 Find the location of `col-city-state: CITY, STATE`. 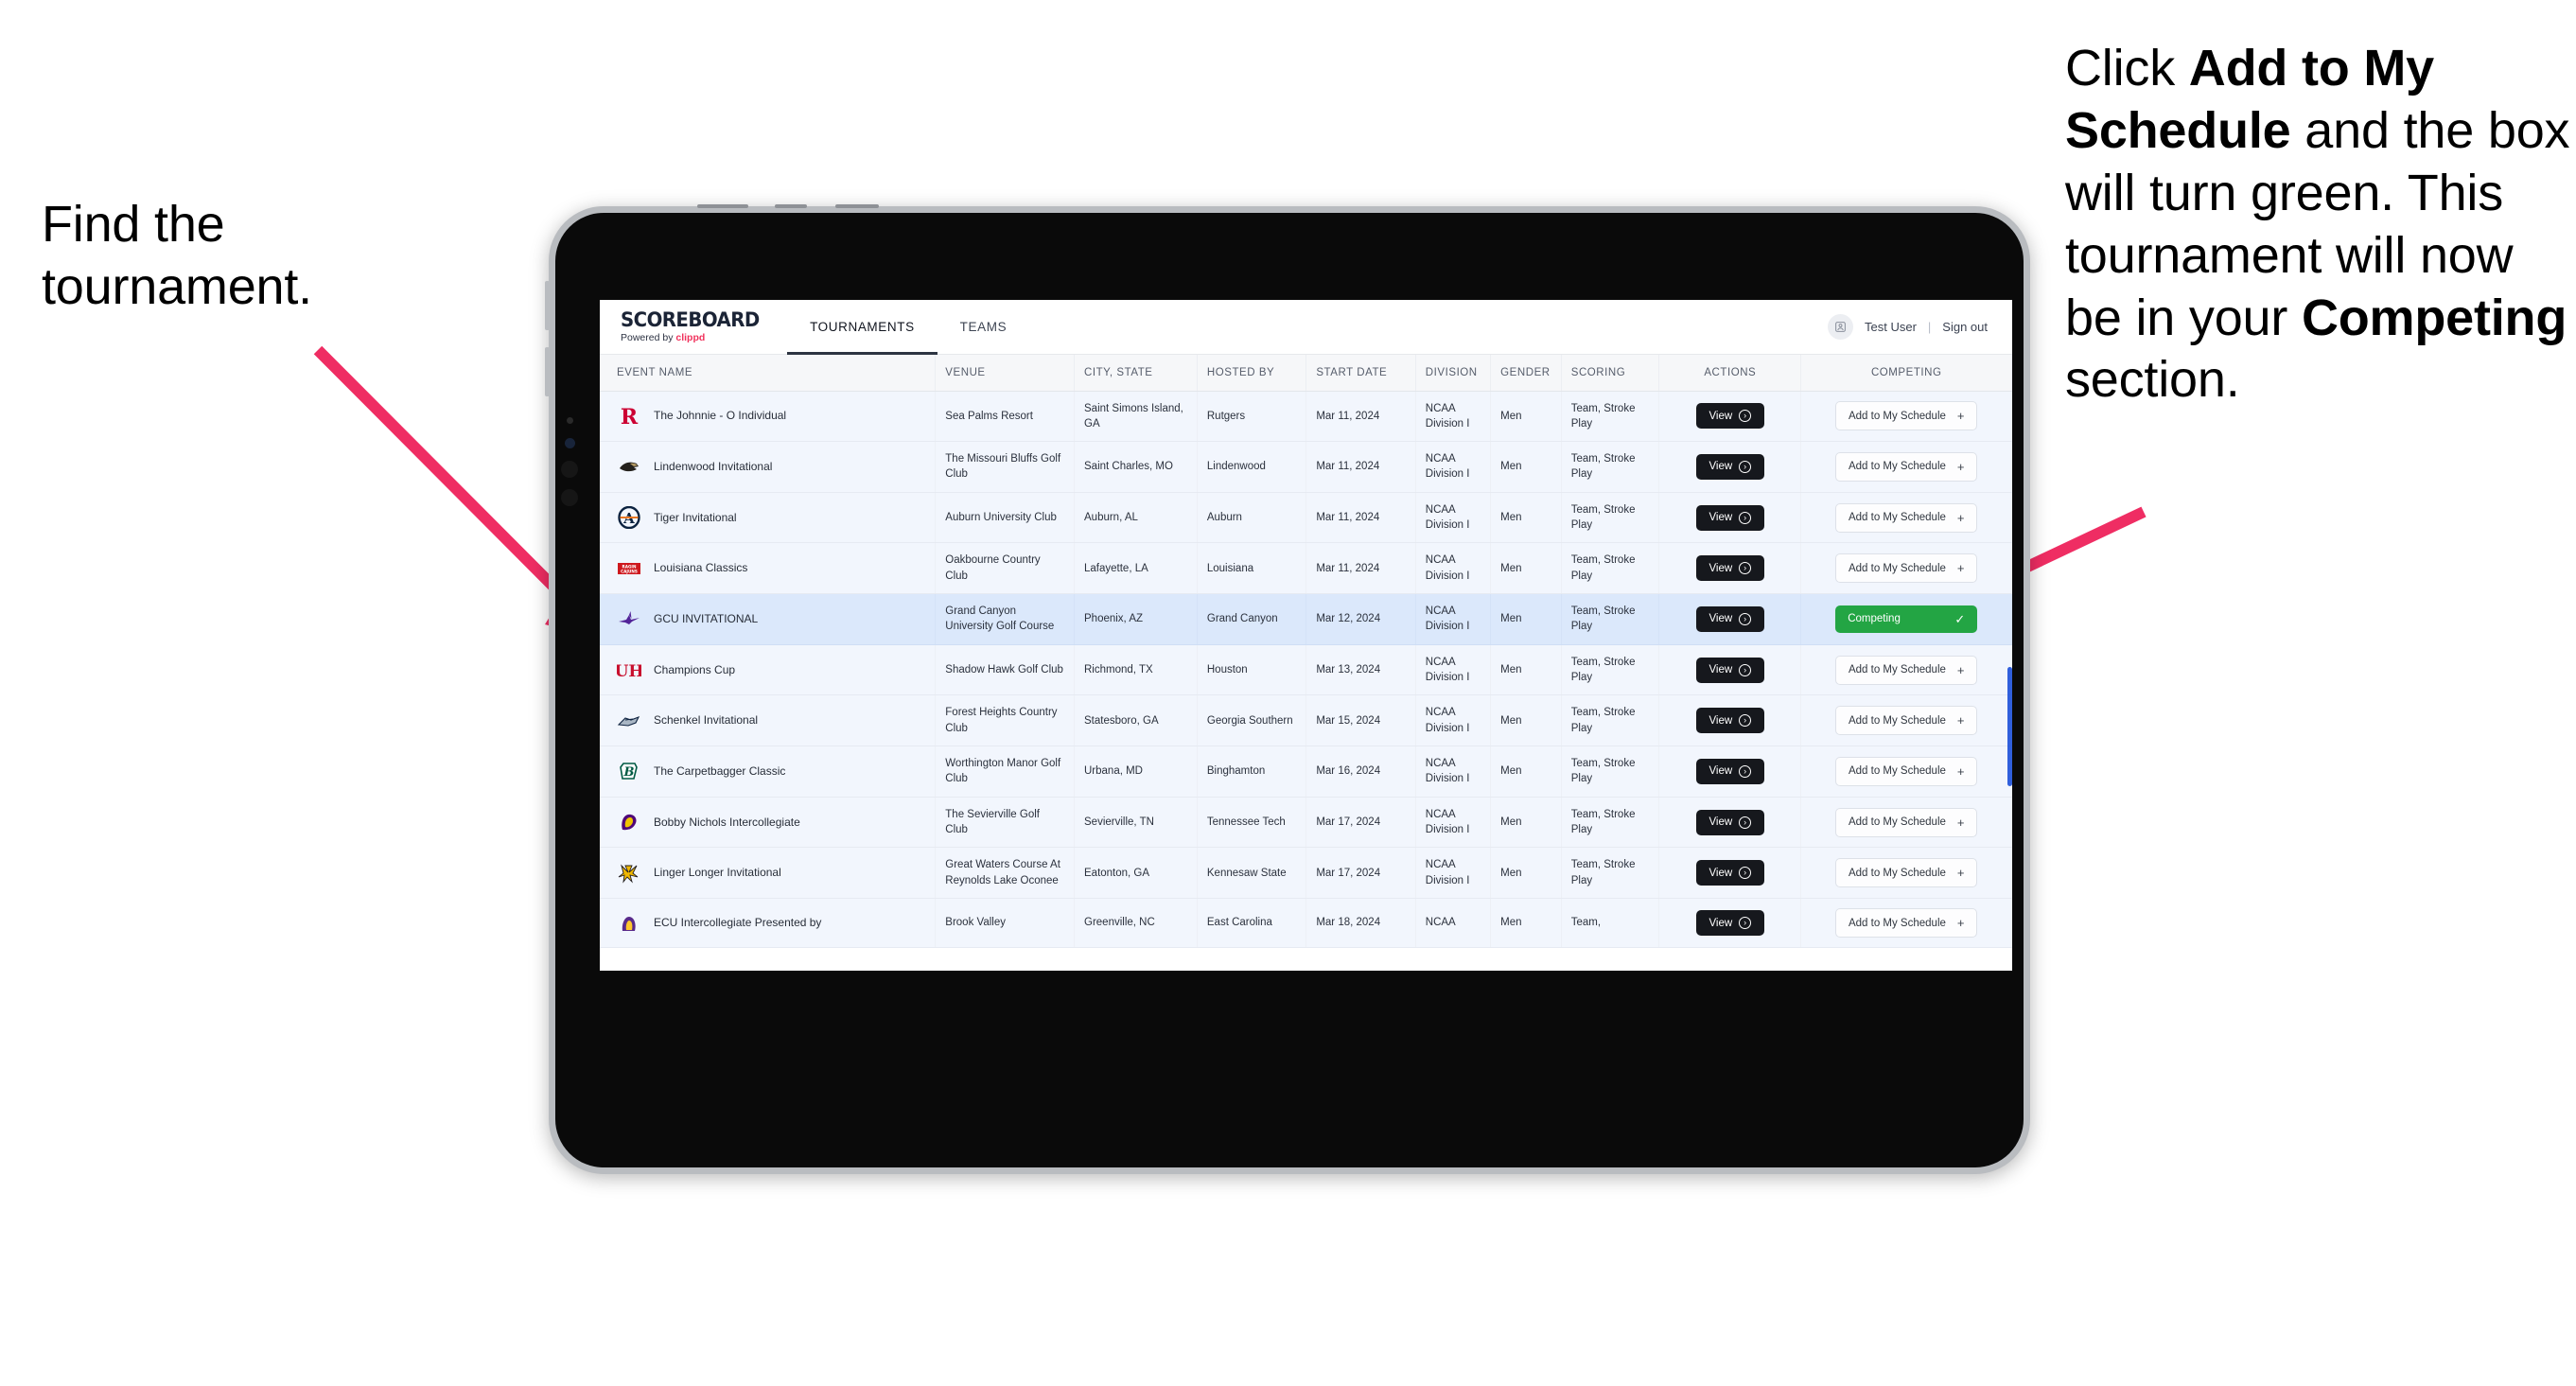

col-city-state: CITY, STATE is located at coordinates (1136, 373).